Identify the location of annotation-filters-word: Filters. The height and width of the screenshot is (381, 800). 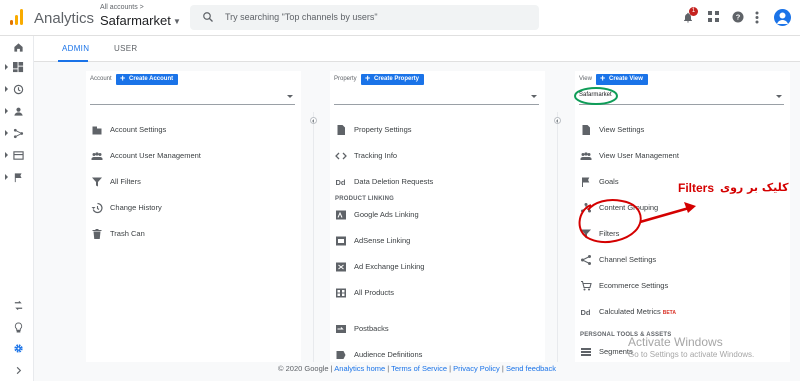
(696, 188).